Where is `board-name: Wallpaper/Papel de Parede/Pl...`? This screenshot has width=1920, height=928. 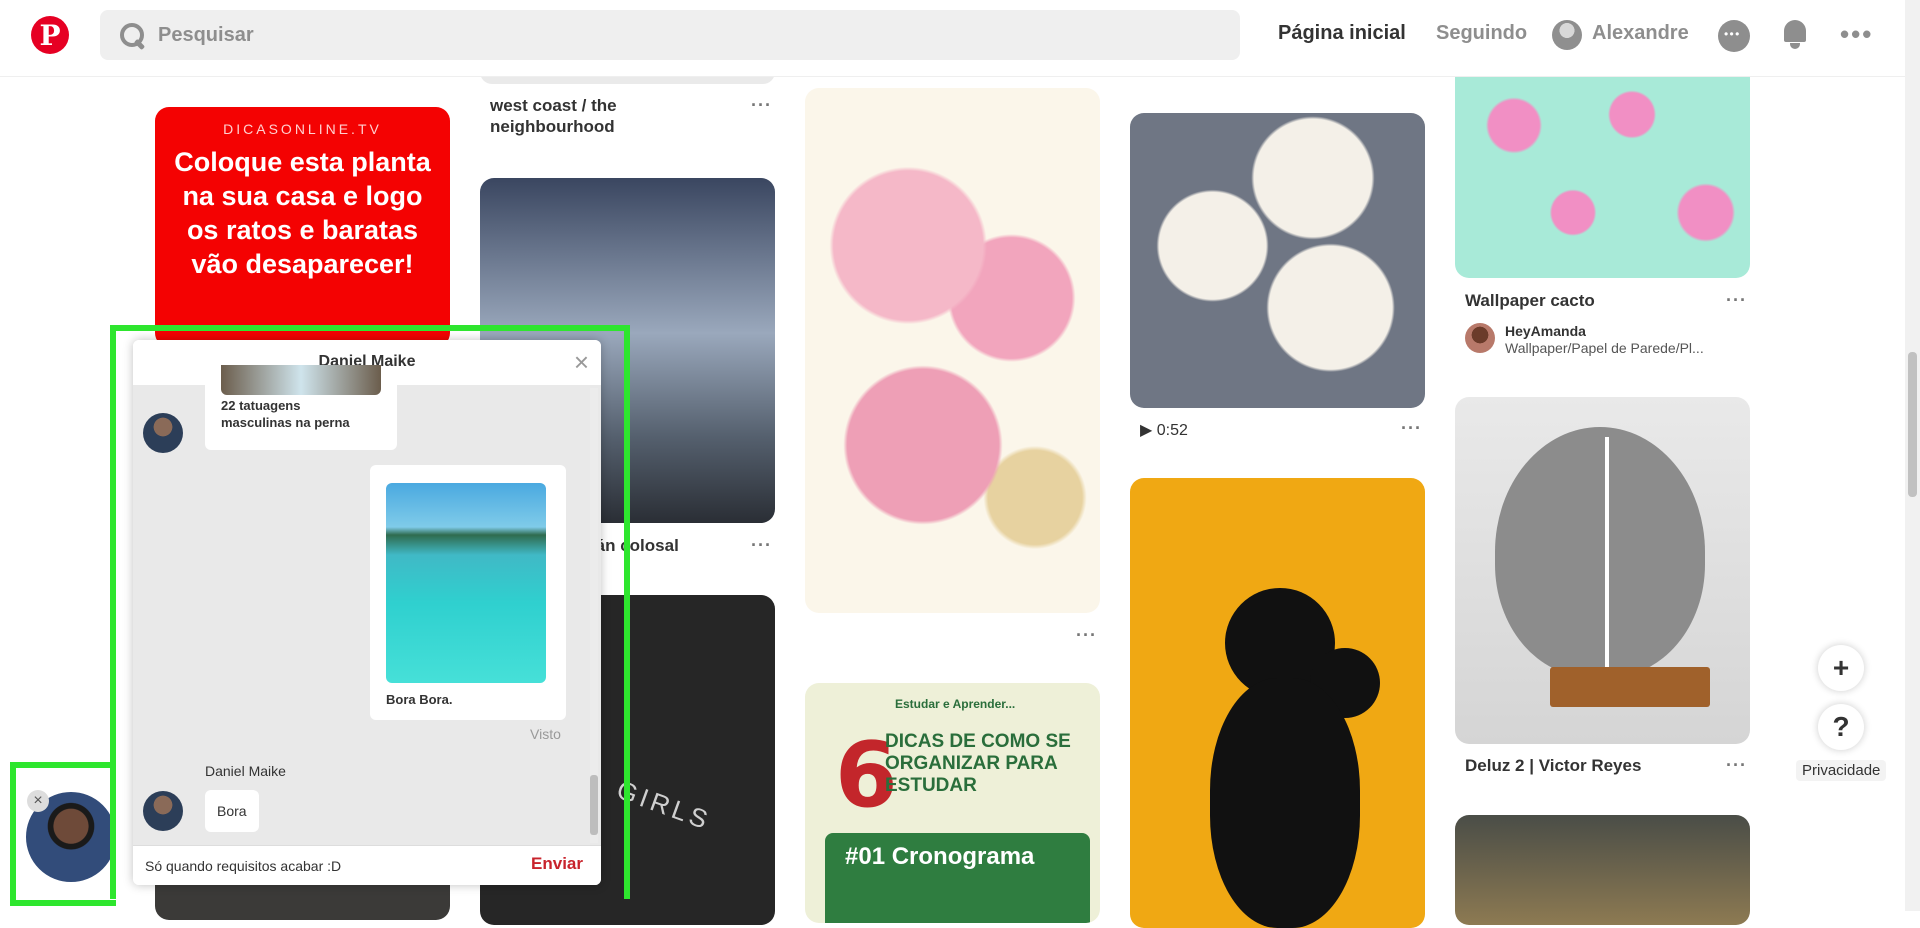 board-name: Wallpaper/Papel de Parede/Pl... is located at coordinates (1604, 348).